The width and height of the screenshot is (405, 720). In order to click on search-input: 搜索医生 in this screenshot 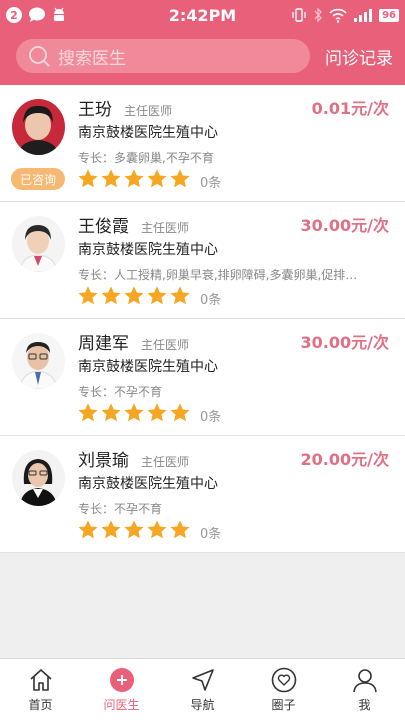, I will do `click(163, 56)`.